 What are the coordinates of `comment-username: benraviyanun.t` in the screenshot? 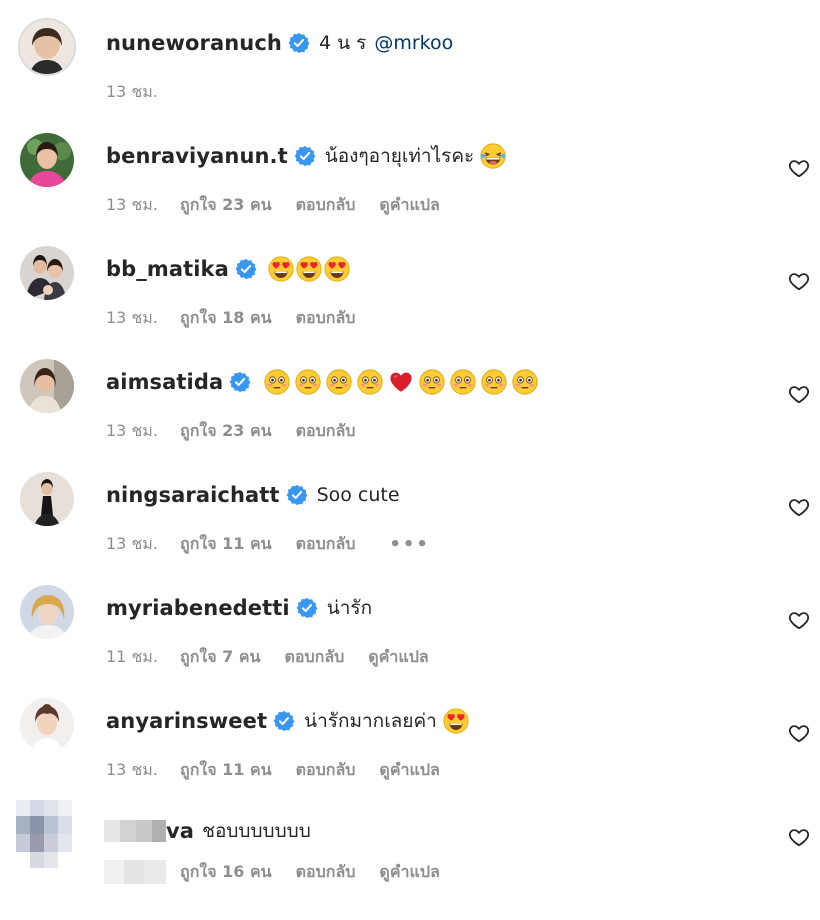 It's located at (197, 156).